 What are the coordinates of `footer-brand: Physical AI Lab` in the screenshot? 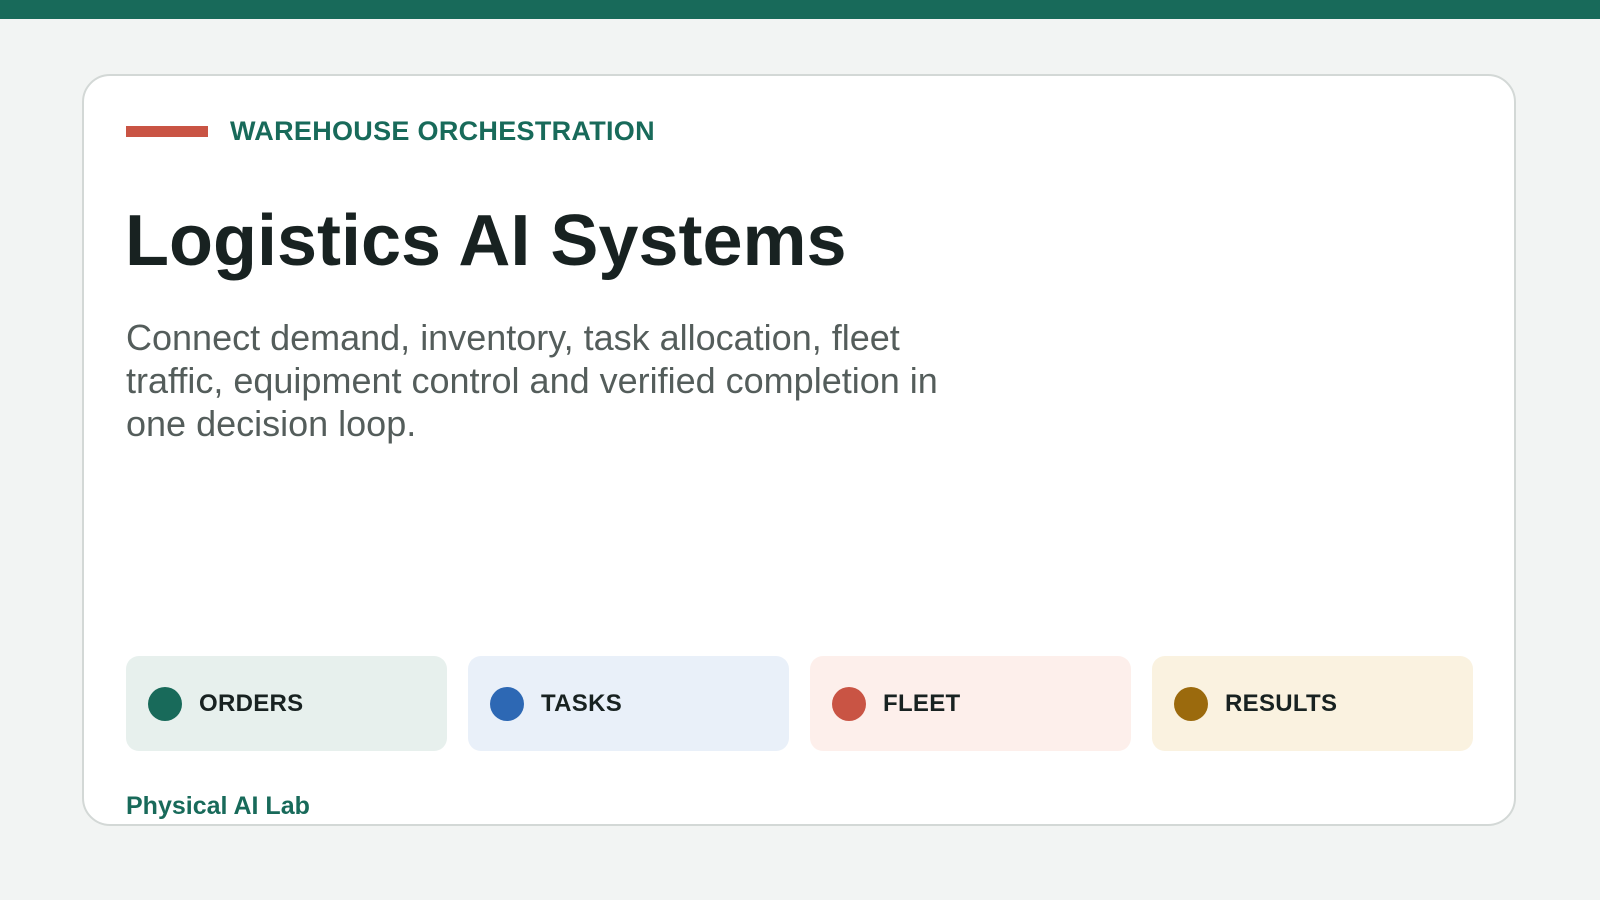 It's located at (218, 806).